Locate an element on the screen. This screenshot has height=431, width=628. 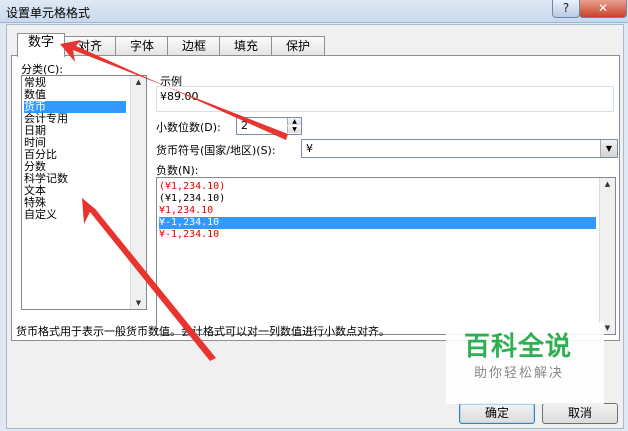
negative-item: ¥1,234.10 is located at coordinates (377, 211).